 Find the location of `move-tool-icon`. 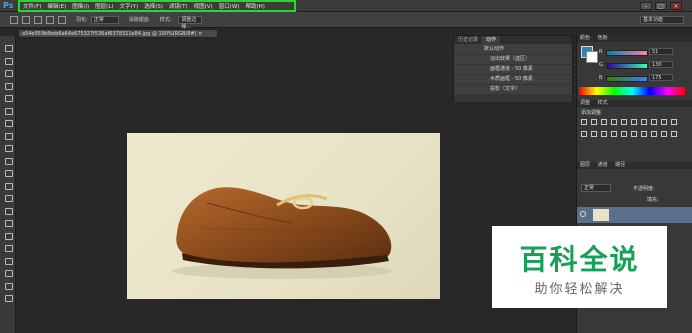

move-tool-icon is located at coordinates (8, 48).